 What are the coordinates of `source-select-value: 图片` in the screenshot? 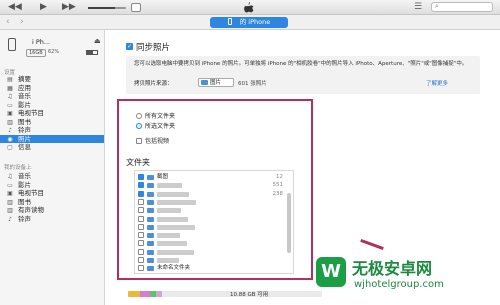 It's located at (216, 83).